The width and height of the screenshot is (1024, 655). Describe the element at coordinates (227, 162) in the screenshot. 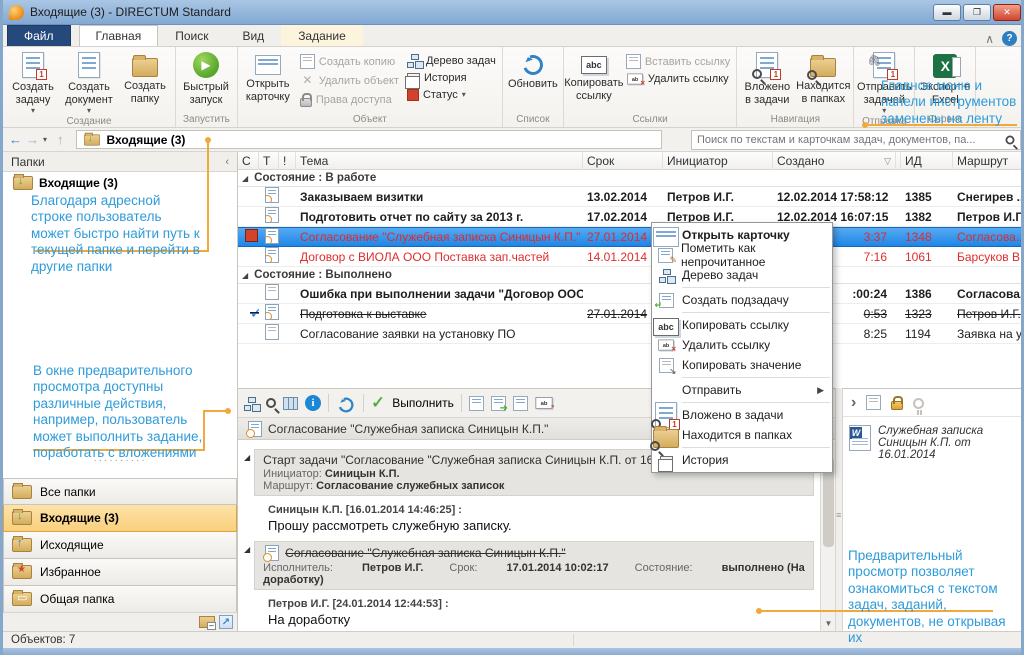

I see `collapse-panel-icon: ‹` at that location.